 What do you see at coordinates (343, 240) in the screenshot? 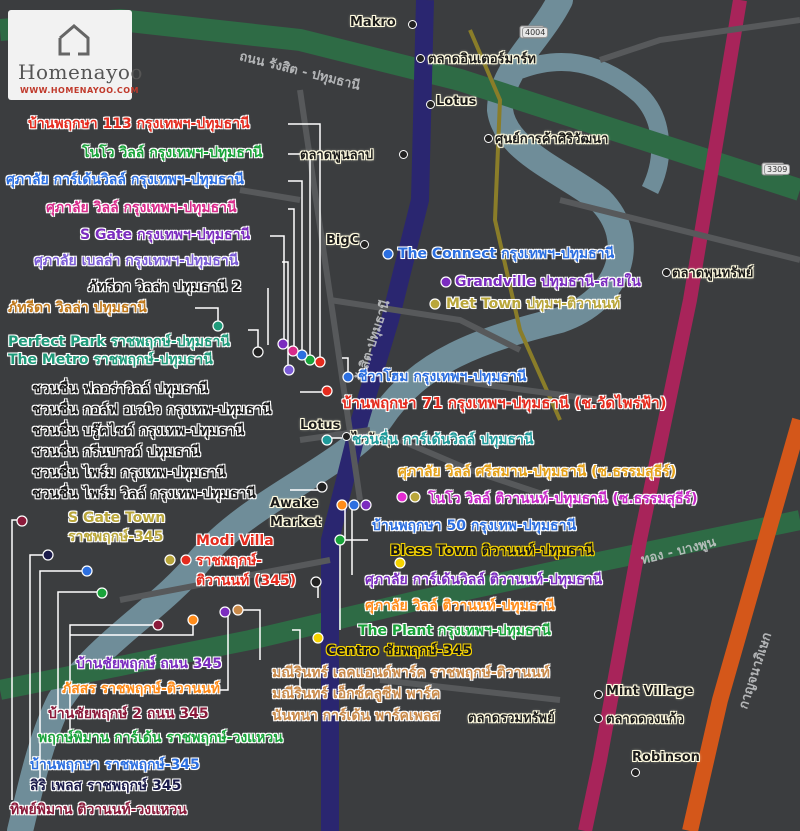
I see `place-bigc: BigC` at bounding box center [343, 240].